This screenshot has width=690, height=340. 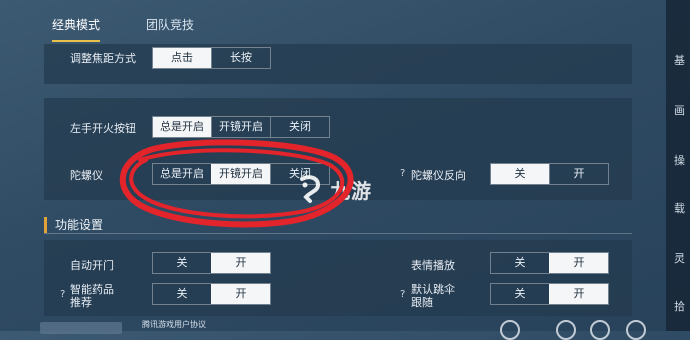 I want to click on rail-item-basic: 基, so click(x=682, y=60).